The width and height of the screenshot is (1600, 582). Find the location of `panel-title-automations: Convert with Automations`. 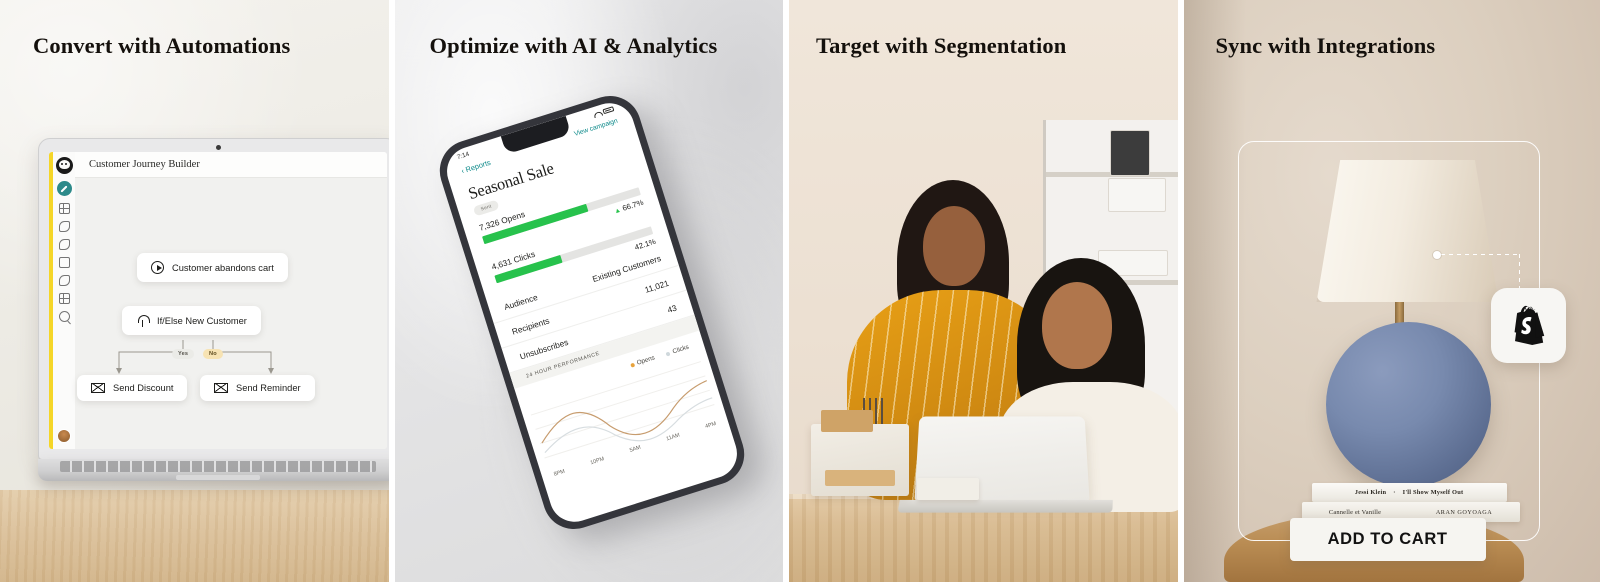

panel-title-automations: Convert with Automations is located at coordinates (162, 45).